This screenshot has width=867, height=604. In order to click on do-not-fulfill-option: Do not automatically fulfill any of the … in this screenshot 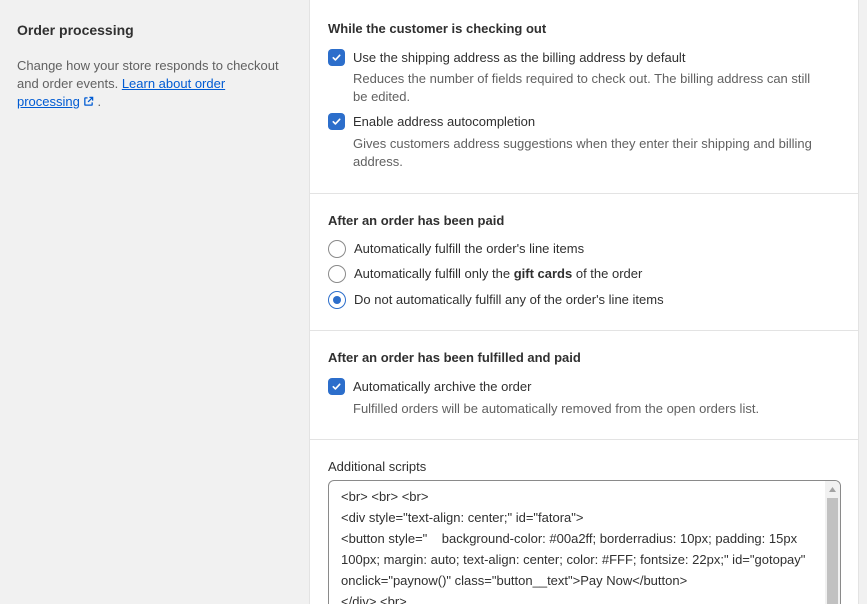, I will do `click(496, 300)`.